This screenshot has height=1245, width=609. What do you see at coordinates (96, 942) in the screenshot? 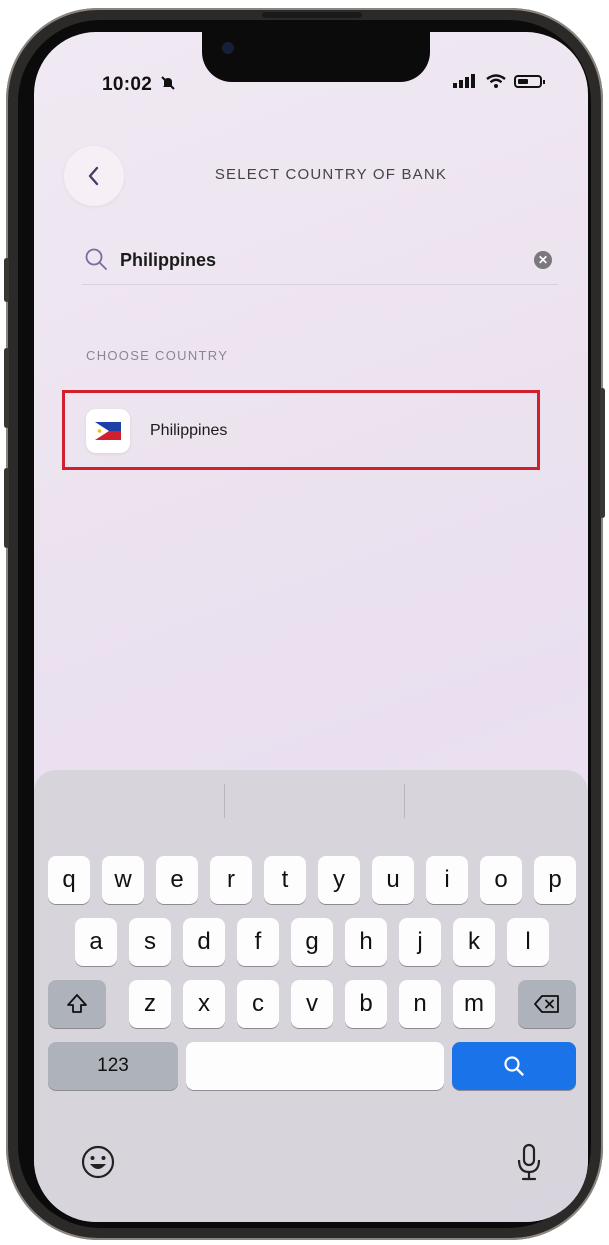
I see `key-a: a` at bounding box center [96, 942].